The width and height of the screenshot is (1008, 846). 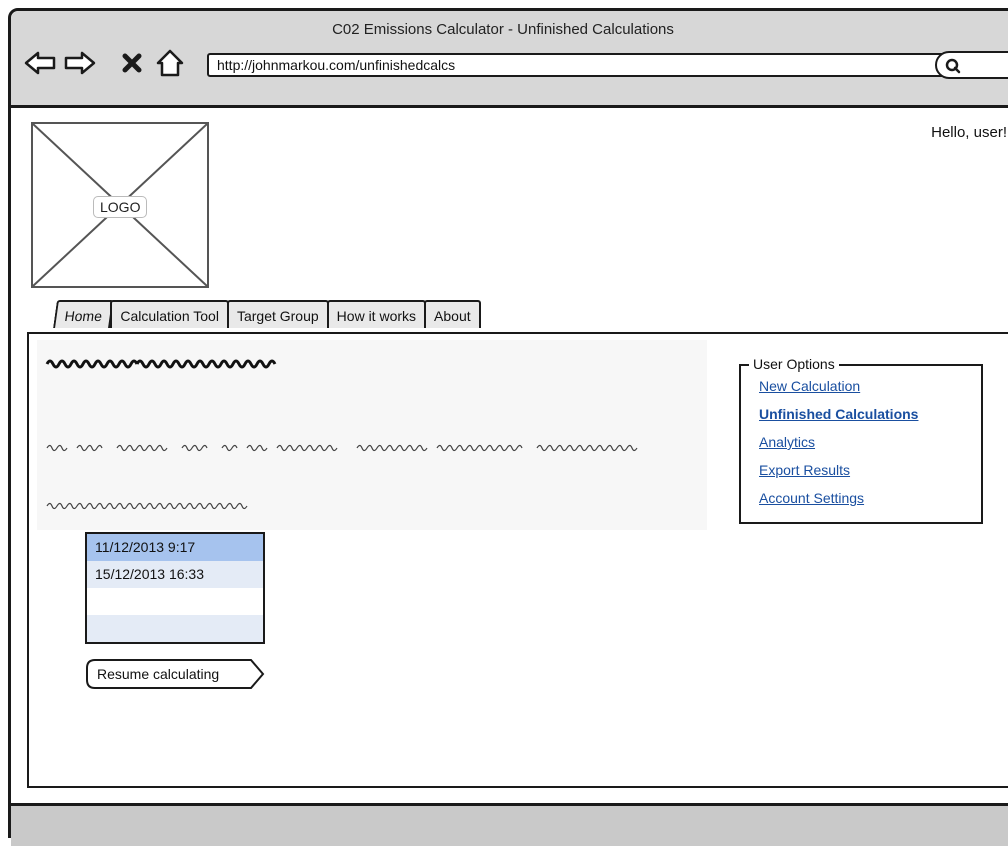 What do you see at coordinates (838, 414) in the screenshot?
I see `link-unfinished-calculations: Unfinished Calculations` at bounding box center [838, 414].